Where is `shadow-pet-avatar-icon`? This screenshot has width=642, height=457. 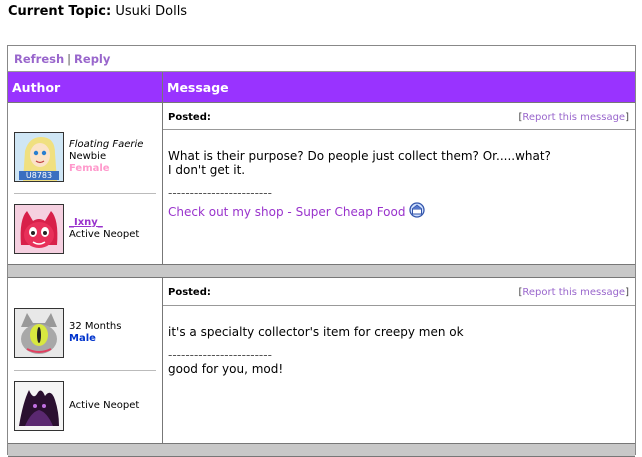
shadow-pet-avatar-icon is located at coordinates (39, 406).